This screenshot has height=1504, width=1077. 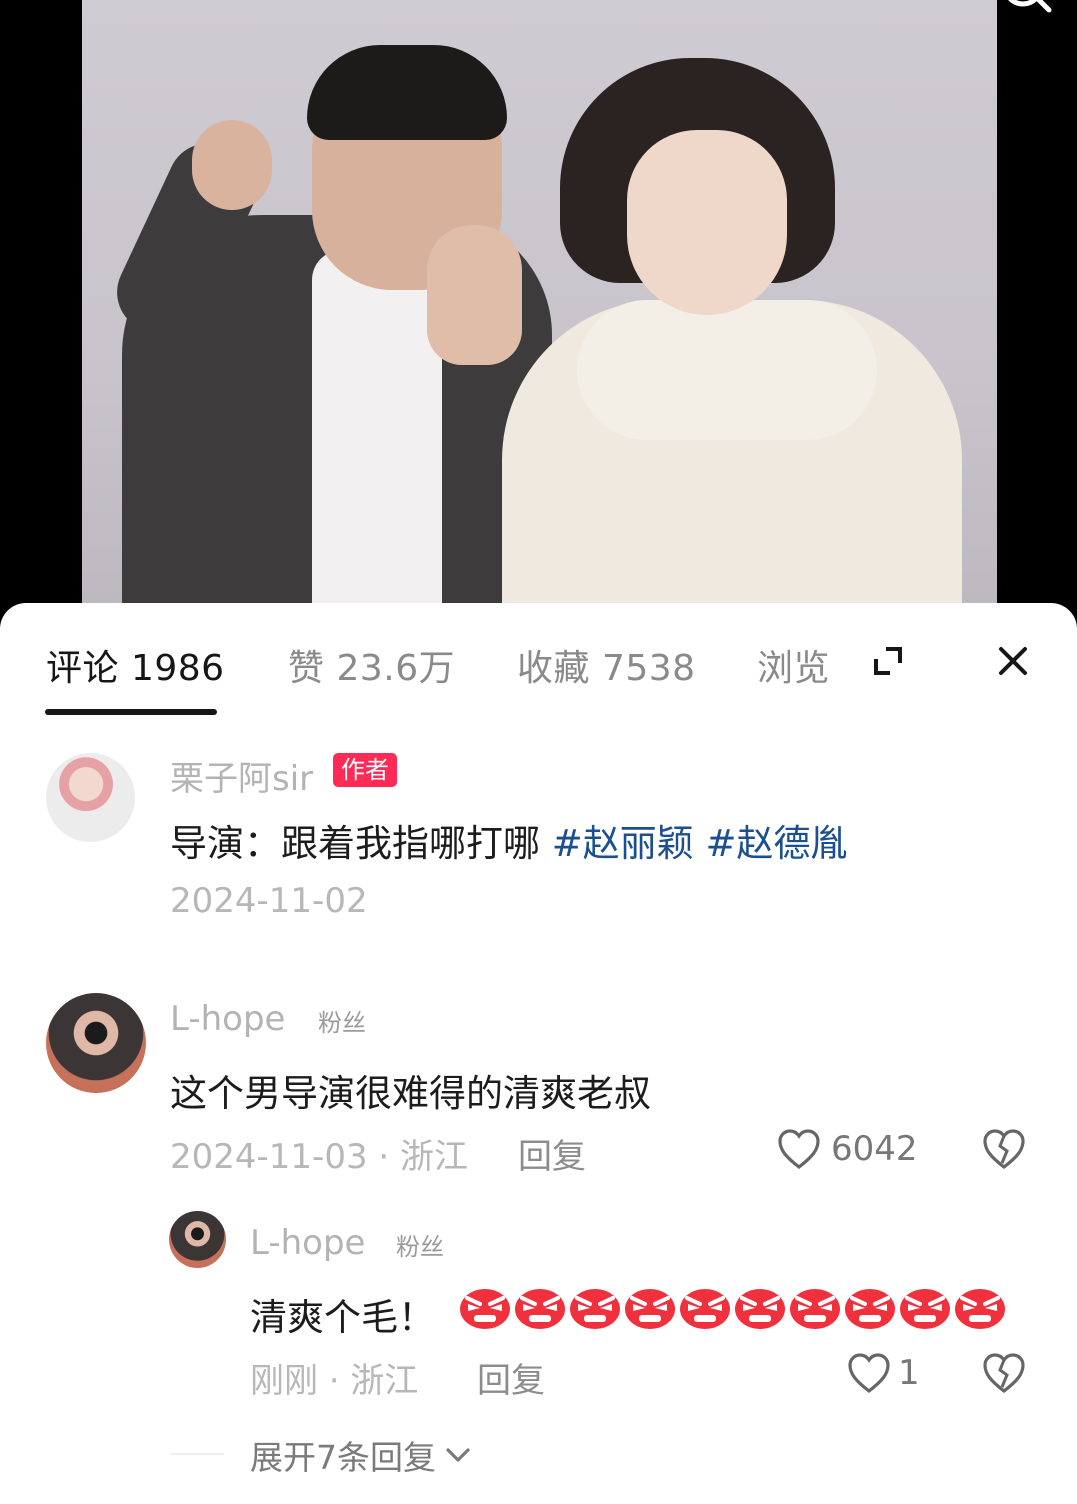 What do you see at coordinates (474, 295) in the screenshot?
I see `waving-hand` at bounding box center [474, 295].